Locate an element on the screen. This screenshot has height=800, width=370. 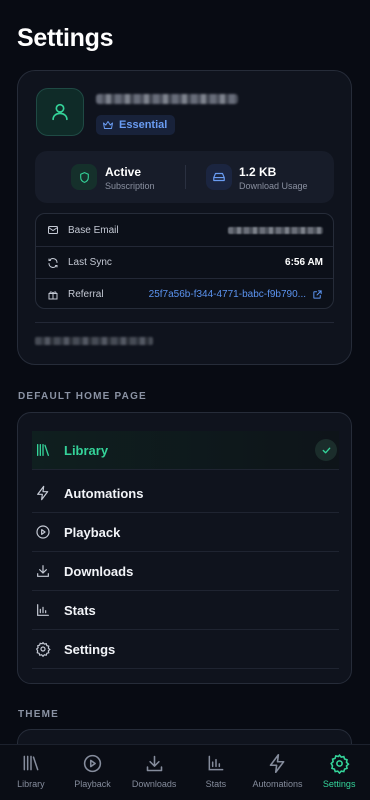
tab-settings: Settings is located at coordinates (339, 772).